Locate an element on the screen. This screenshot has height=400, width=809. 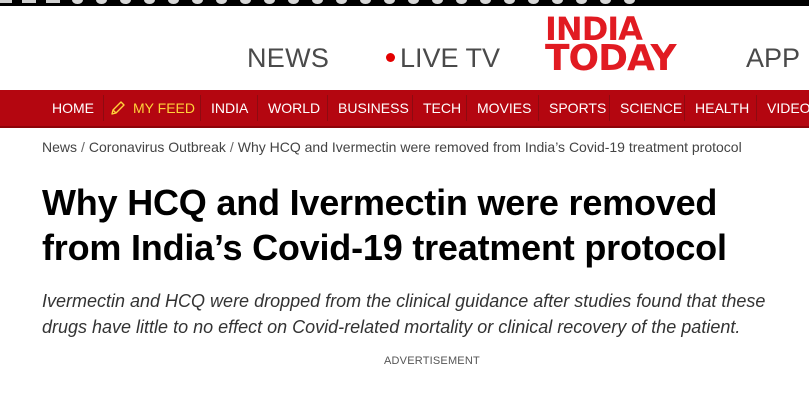
breadcrumb-item-coronavirus: Coronavirus Outbreak is located at coordinates (157, 147).